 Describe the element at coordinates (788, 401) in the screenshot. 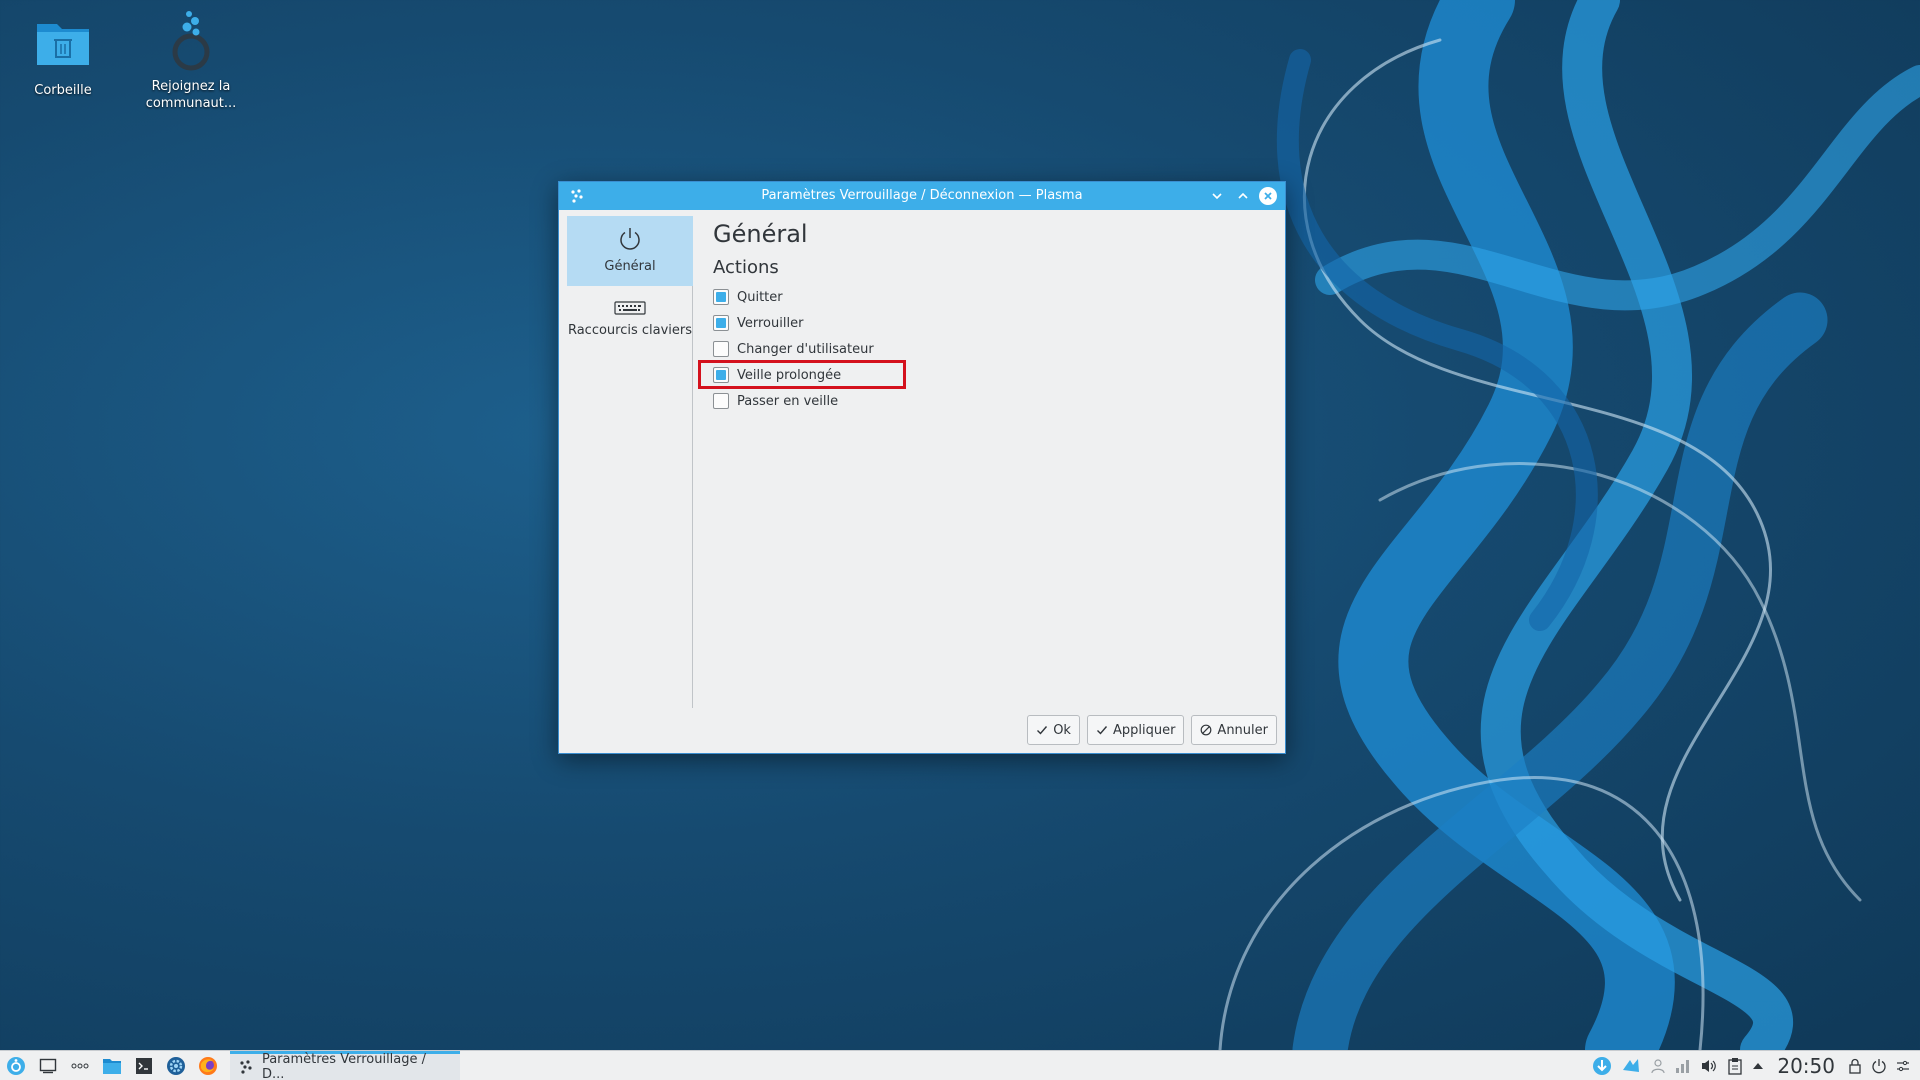

I see `checkbox-label: Passer en veille` at that location.